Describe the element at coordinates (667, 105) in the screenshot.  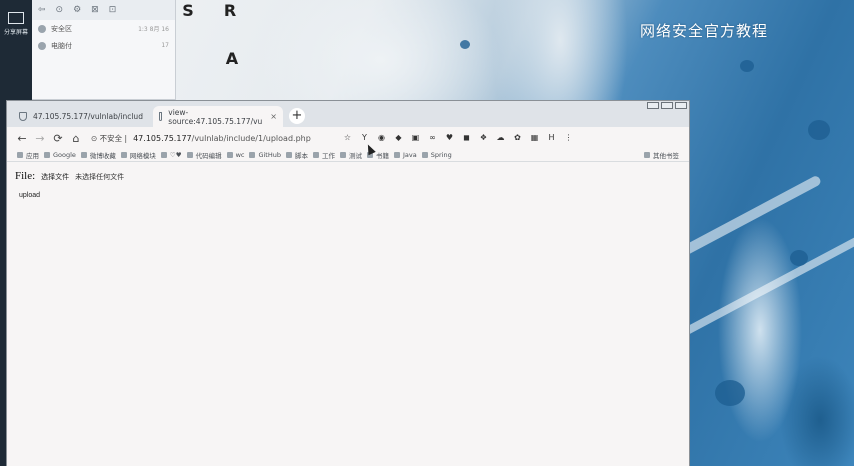
I see `maximize-button` at that location.